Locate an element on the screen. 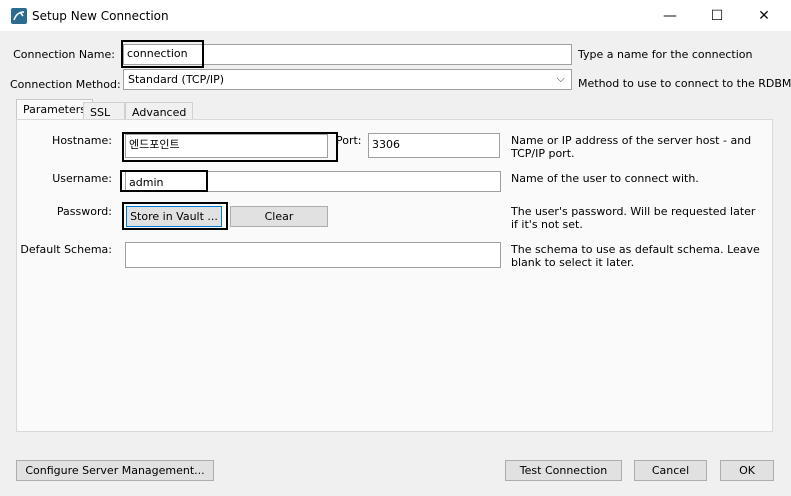 This screenshot has height=496, width=791. hostname-input: 엔드포인트 is located at coordinates (226, 146).